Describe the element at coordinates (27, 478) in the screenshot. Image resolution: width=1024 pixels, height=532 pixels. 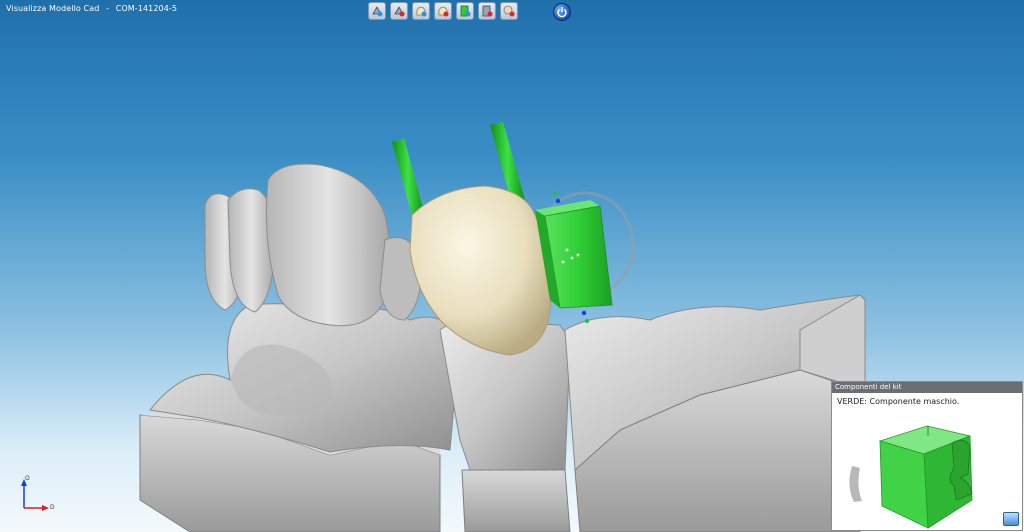
I see `axis-up-label: O` at that location.